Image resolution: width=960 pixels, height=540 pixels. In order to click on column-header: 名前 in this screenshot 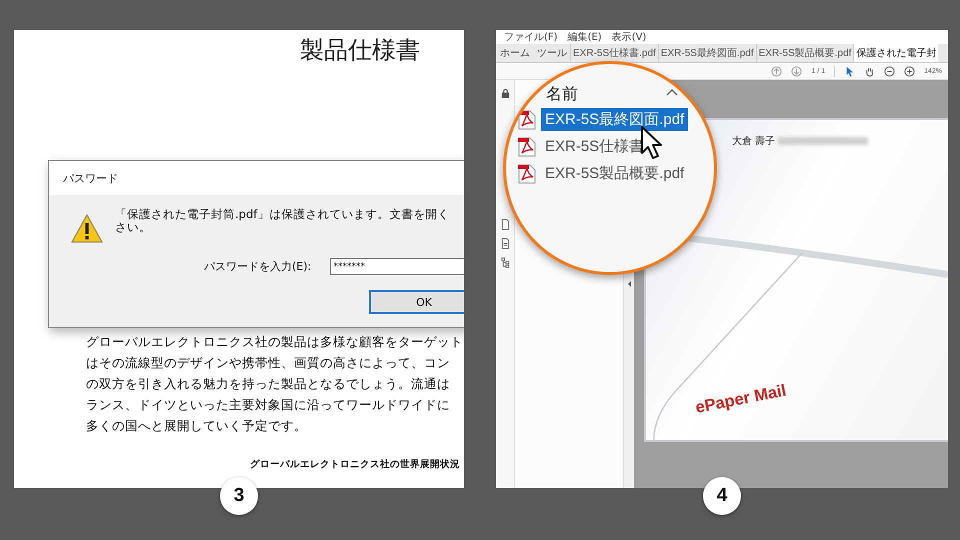, I will do `click(562, 94)`.